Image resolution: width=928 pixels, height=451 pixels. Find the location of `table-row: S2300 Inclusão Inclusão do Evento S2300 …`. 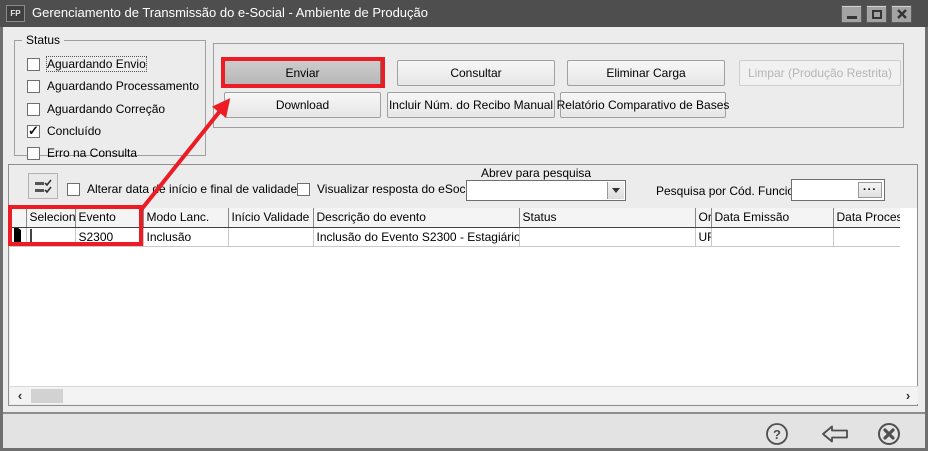

table-row: S2300 Inclusão Inclusão do Evento S2300 … is located at coordinates (455, 237).